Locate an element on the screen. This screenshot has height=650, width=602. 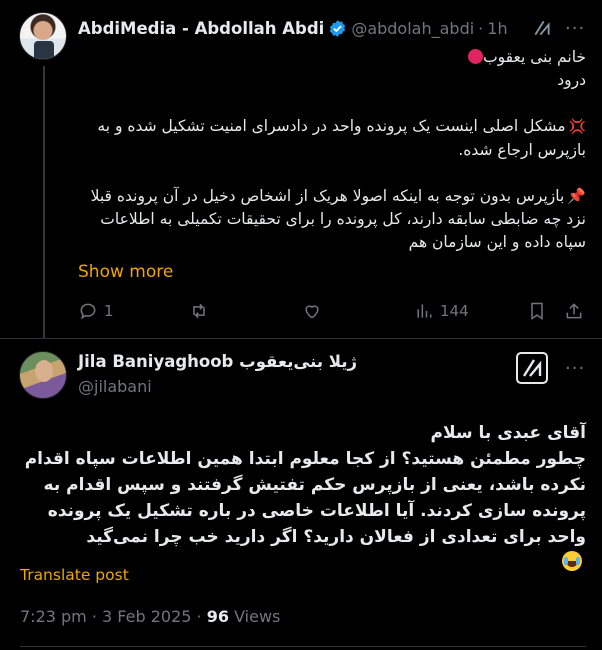
reply-count: 1 is located at coordinates (109, 311).